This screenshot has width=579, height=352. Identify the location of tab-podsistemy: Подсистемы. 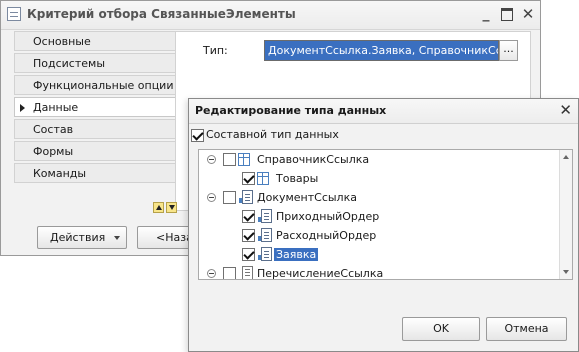
(95, 63).